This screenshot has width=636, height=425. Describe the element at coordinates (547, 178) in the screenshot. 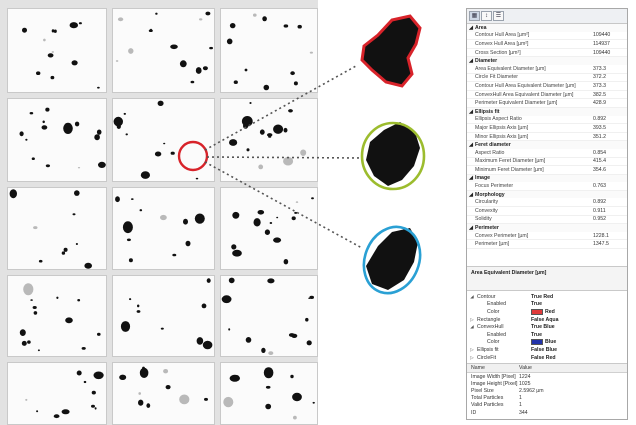

I see `property-category: ◢ Image` at that location.